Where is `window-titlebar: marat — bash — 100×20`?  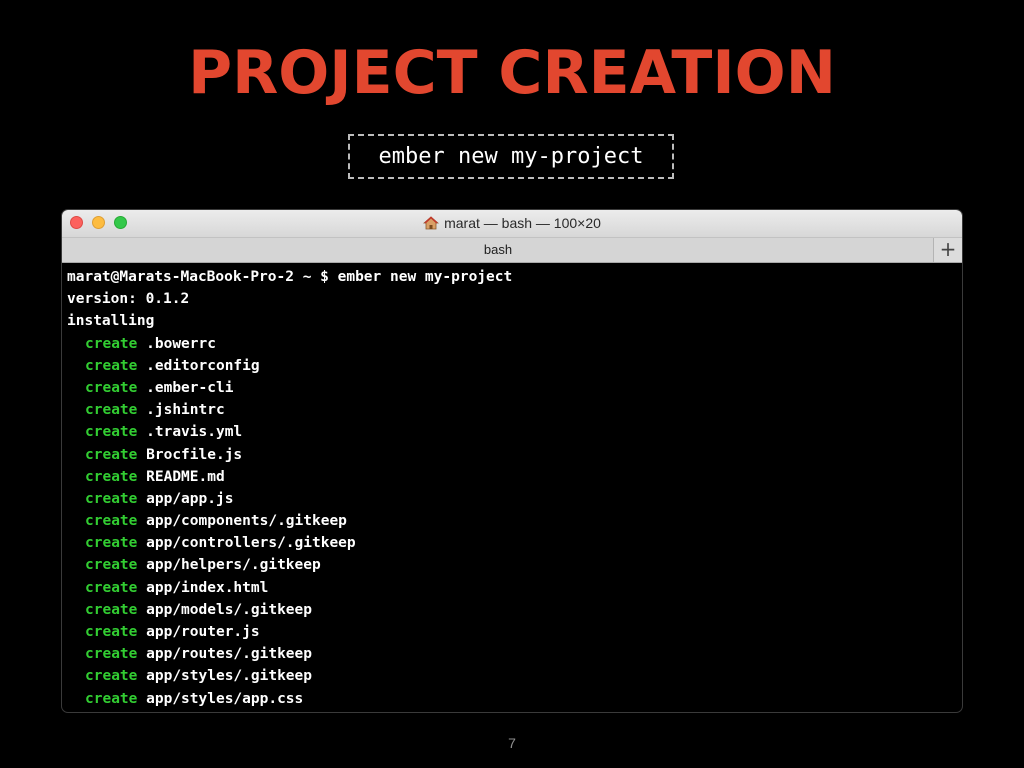 window-titlebar: marat — bash — 100×20 is located at coordinates (512, 223).